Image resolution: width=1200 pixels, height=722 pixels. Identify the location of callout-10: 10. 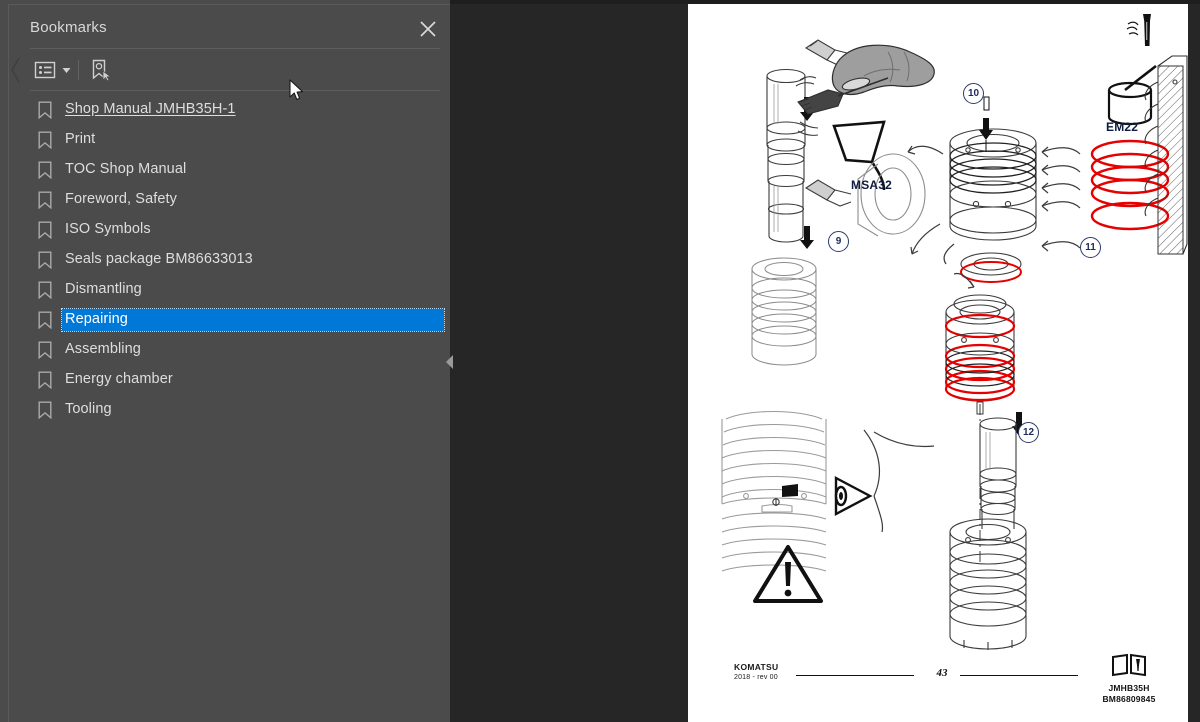
(973, 93).